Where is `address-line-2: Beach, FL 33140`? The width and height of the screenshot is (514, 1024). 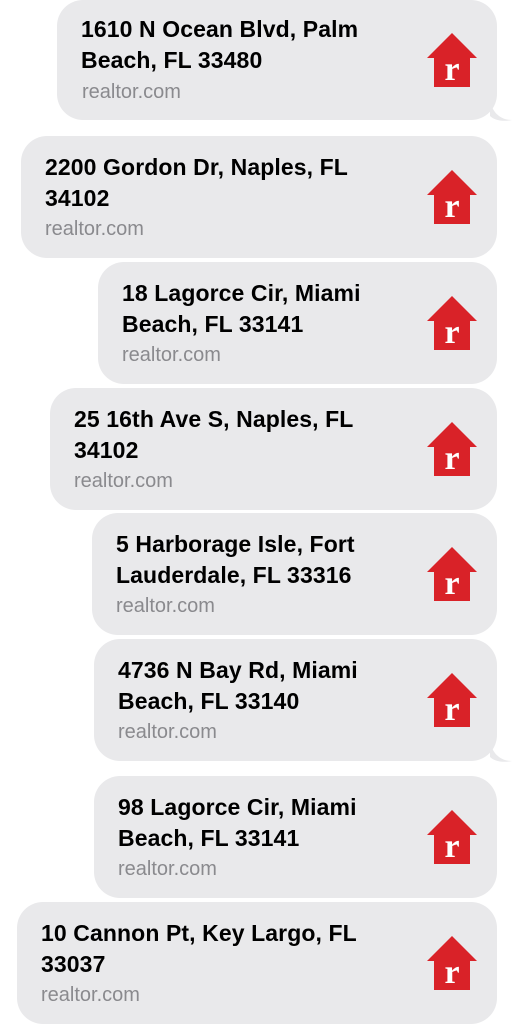 address-line-2: Beach, FL 33140 is located at coordinates (209, 701).